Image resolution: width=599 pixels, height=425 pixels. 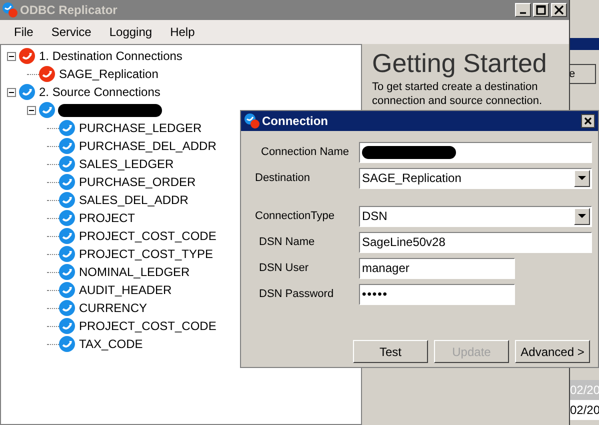 I want to click on tree-item: 1. Destination Connections, so click(x=110, y=56).